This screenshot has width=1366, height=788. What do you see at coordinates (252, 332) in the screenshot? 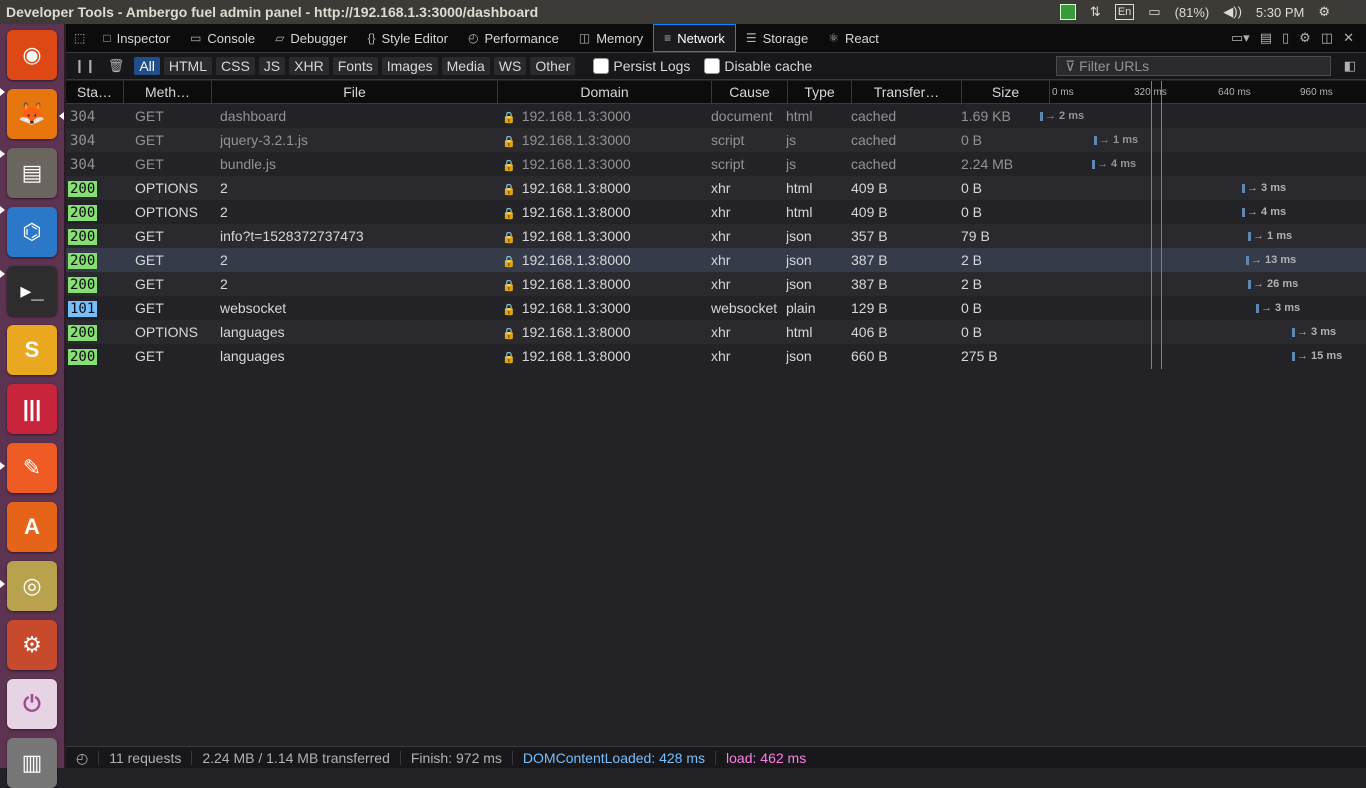
I see `file-cell: languages` at bounding box center [252, 332].